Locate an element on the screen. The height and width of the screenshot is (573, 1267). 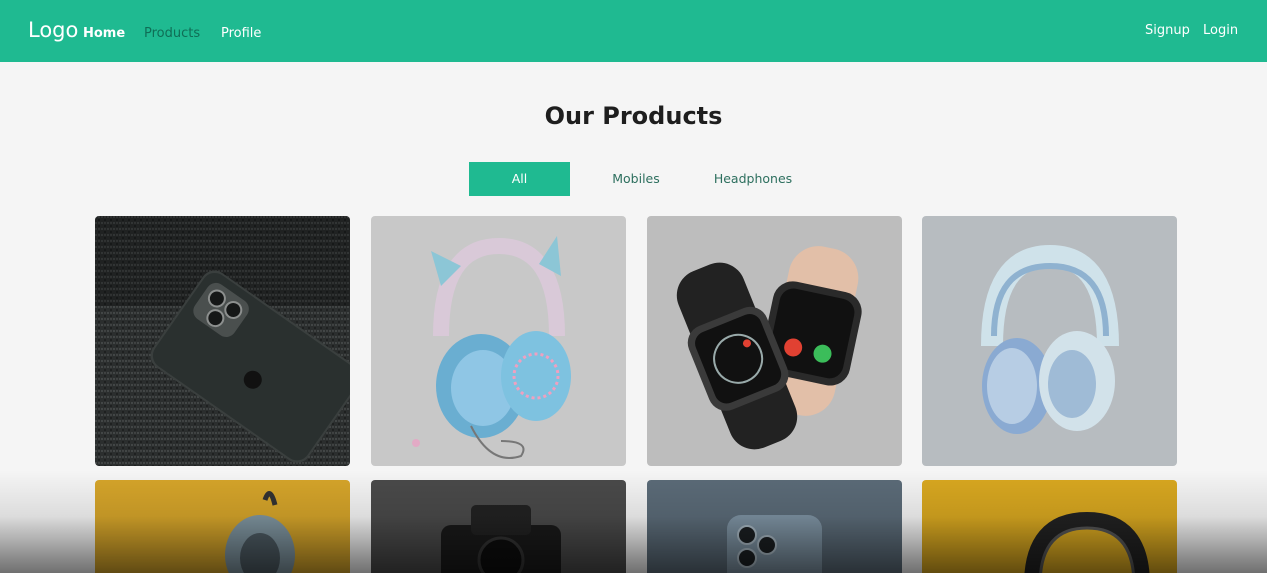
blue-phone-image is located at coordinates (774, 526).